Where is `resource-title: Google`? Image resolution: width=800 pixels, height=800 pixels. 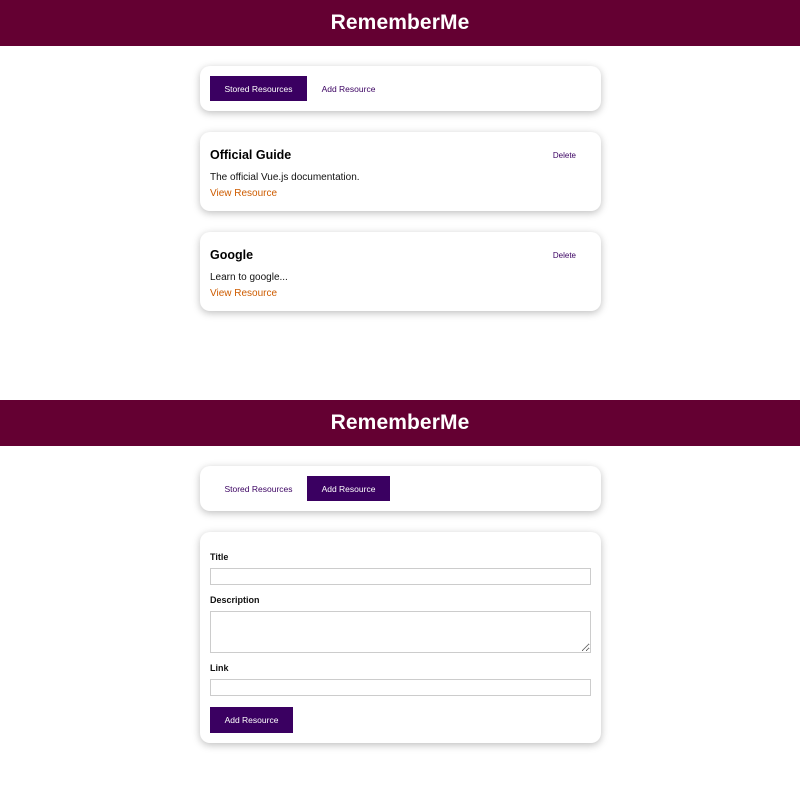 resource-title: Google is located at coordinates (232, 255).